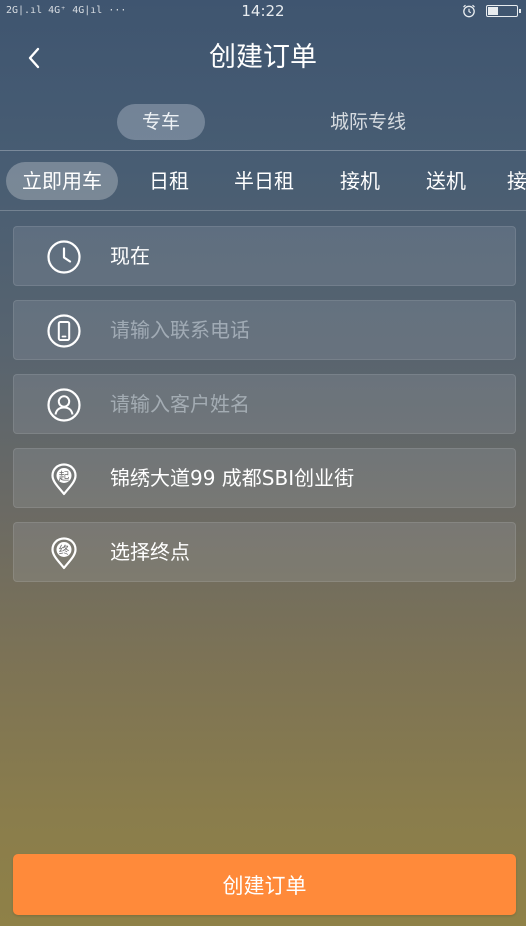  I want to click on end-location-value: 选择终点, so click(150, 552).